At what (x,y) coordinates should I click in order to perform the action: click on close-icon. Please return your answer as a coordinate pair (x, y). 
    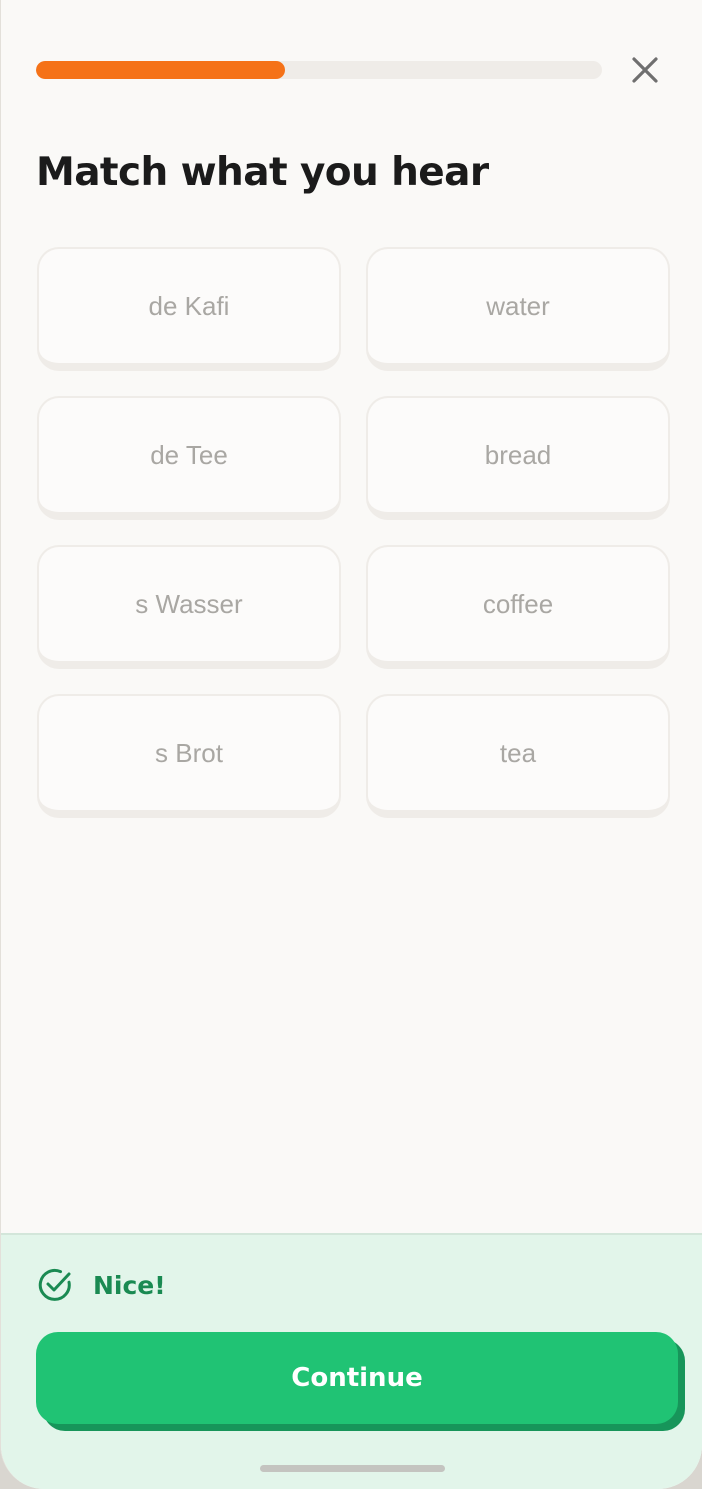
    Looking at the image, I should click on (645, 70).